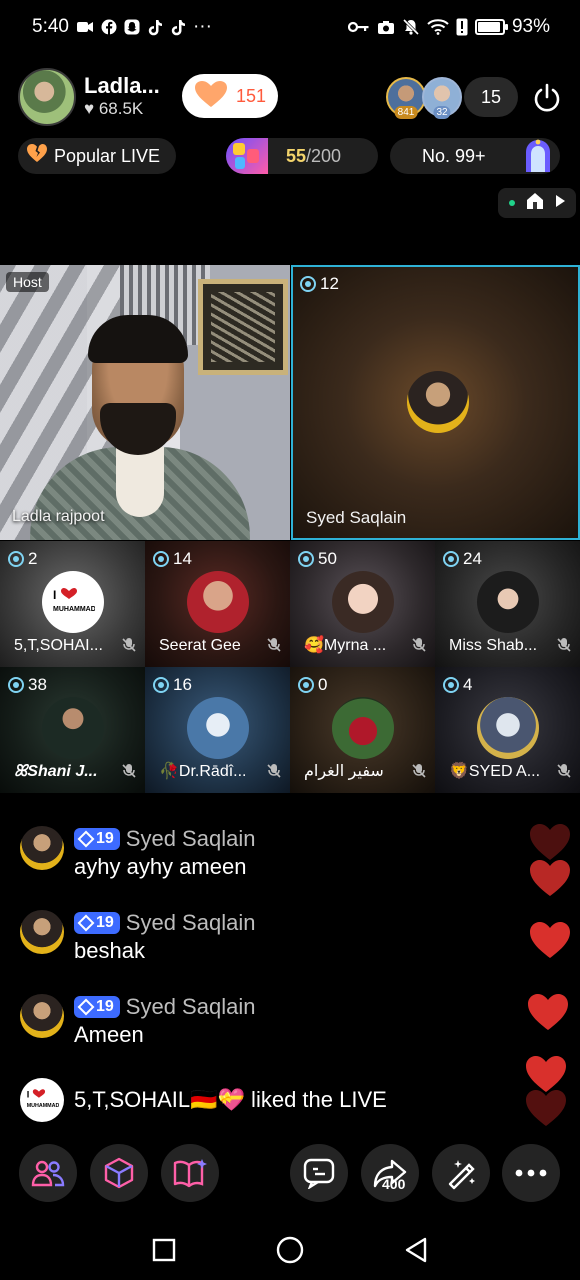 Image resolution: width=580 pixels, height=1280 pixels. Describe the element at coordinates (317, 559) in the screenshot. I see `guest-count: 50` at that location.